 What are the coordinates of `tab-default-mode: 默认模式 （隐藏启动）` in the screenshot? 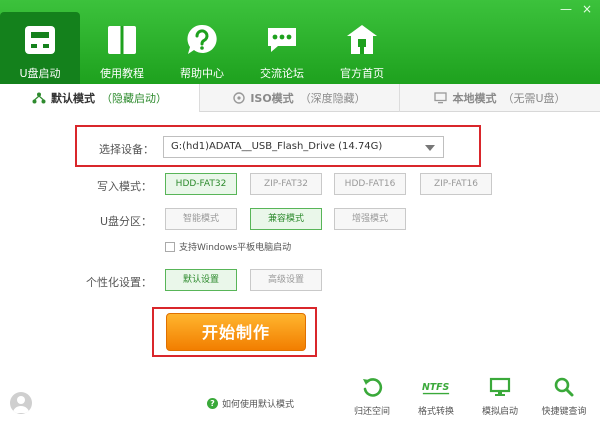 It's located at (99, 98).